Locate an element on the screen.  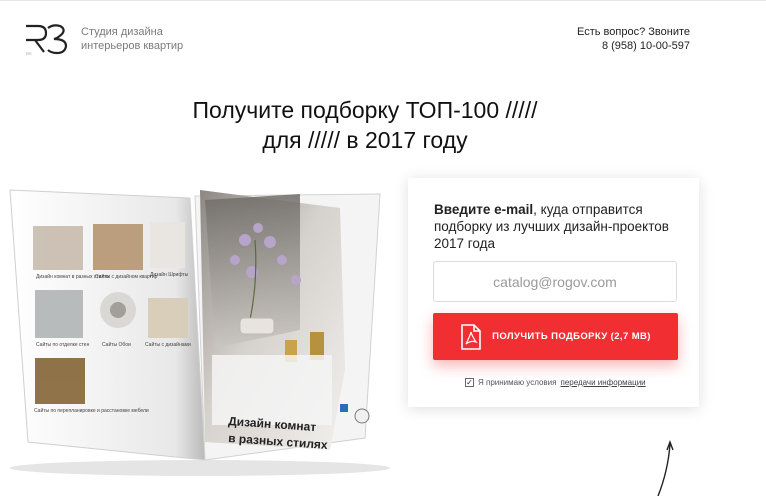
get-catalog-button: ПОЛУЧИТЬ ПОДБОРКУ (2,7 МВ) is located at coordinates (555, 336).